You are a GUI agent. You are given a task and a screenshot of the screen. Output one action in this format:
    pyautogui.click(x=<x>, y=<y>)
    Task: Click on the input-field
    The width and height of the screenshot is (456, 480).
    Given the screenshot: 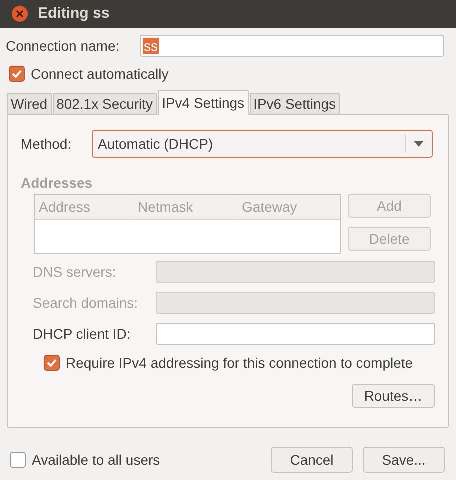 What is the action you would take?
    pyautogui.click(x=295, y=334)
    